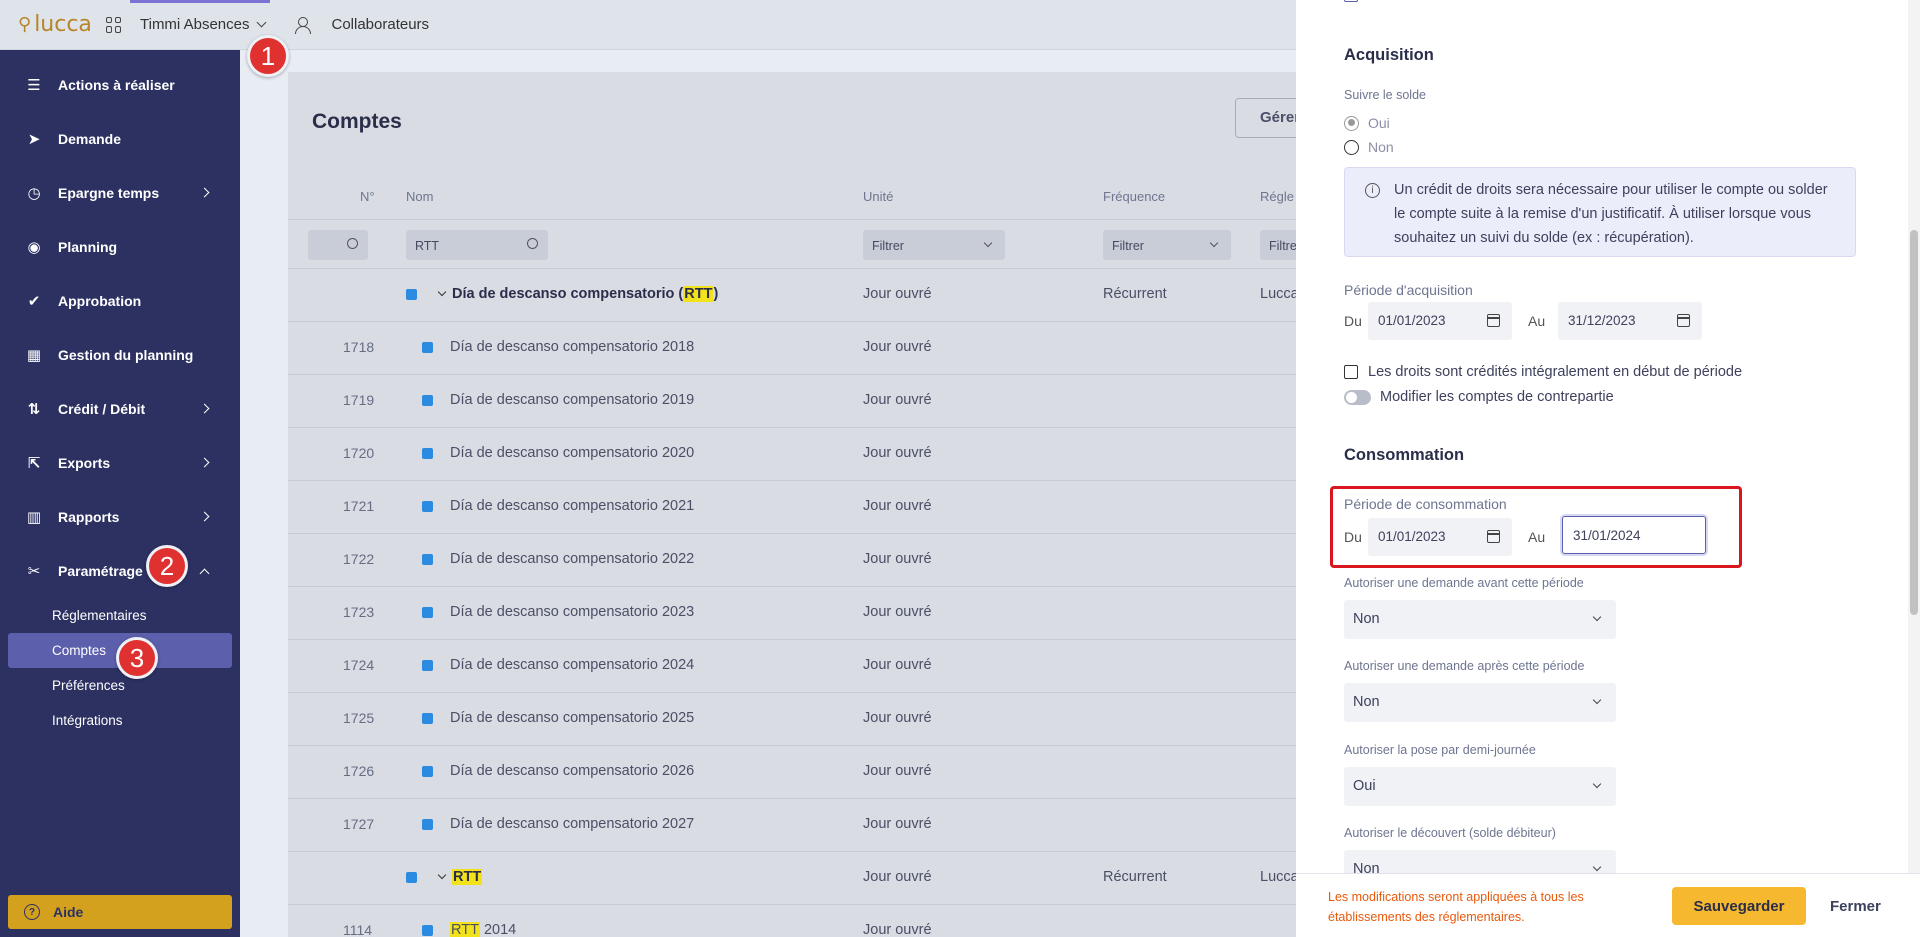 This screenshot has width=1920, height=937. I want to click on column-header-name: Nom, so click(420, 196).